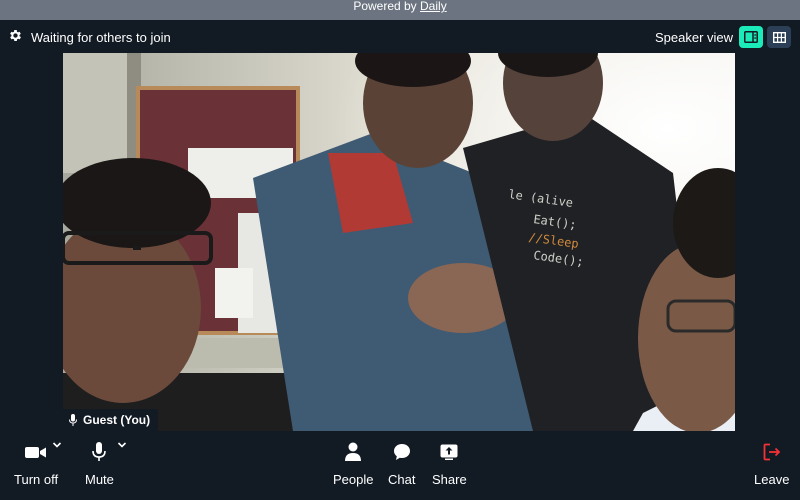 This screenshot has height=500, width=800. I want to click on daily-link: Daily, so click(433, 6).